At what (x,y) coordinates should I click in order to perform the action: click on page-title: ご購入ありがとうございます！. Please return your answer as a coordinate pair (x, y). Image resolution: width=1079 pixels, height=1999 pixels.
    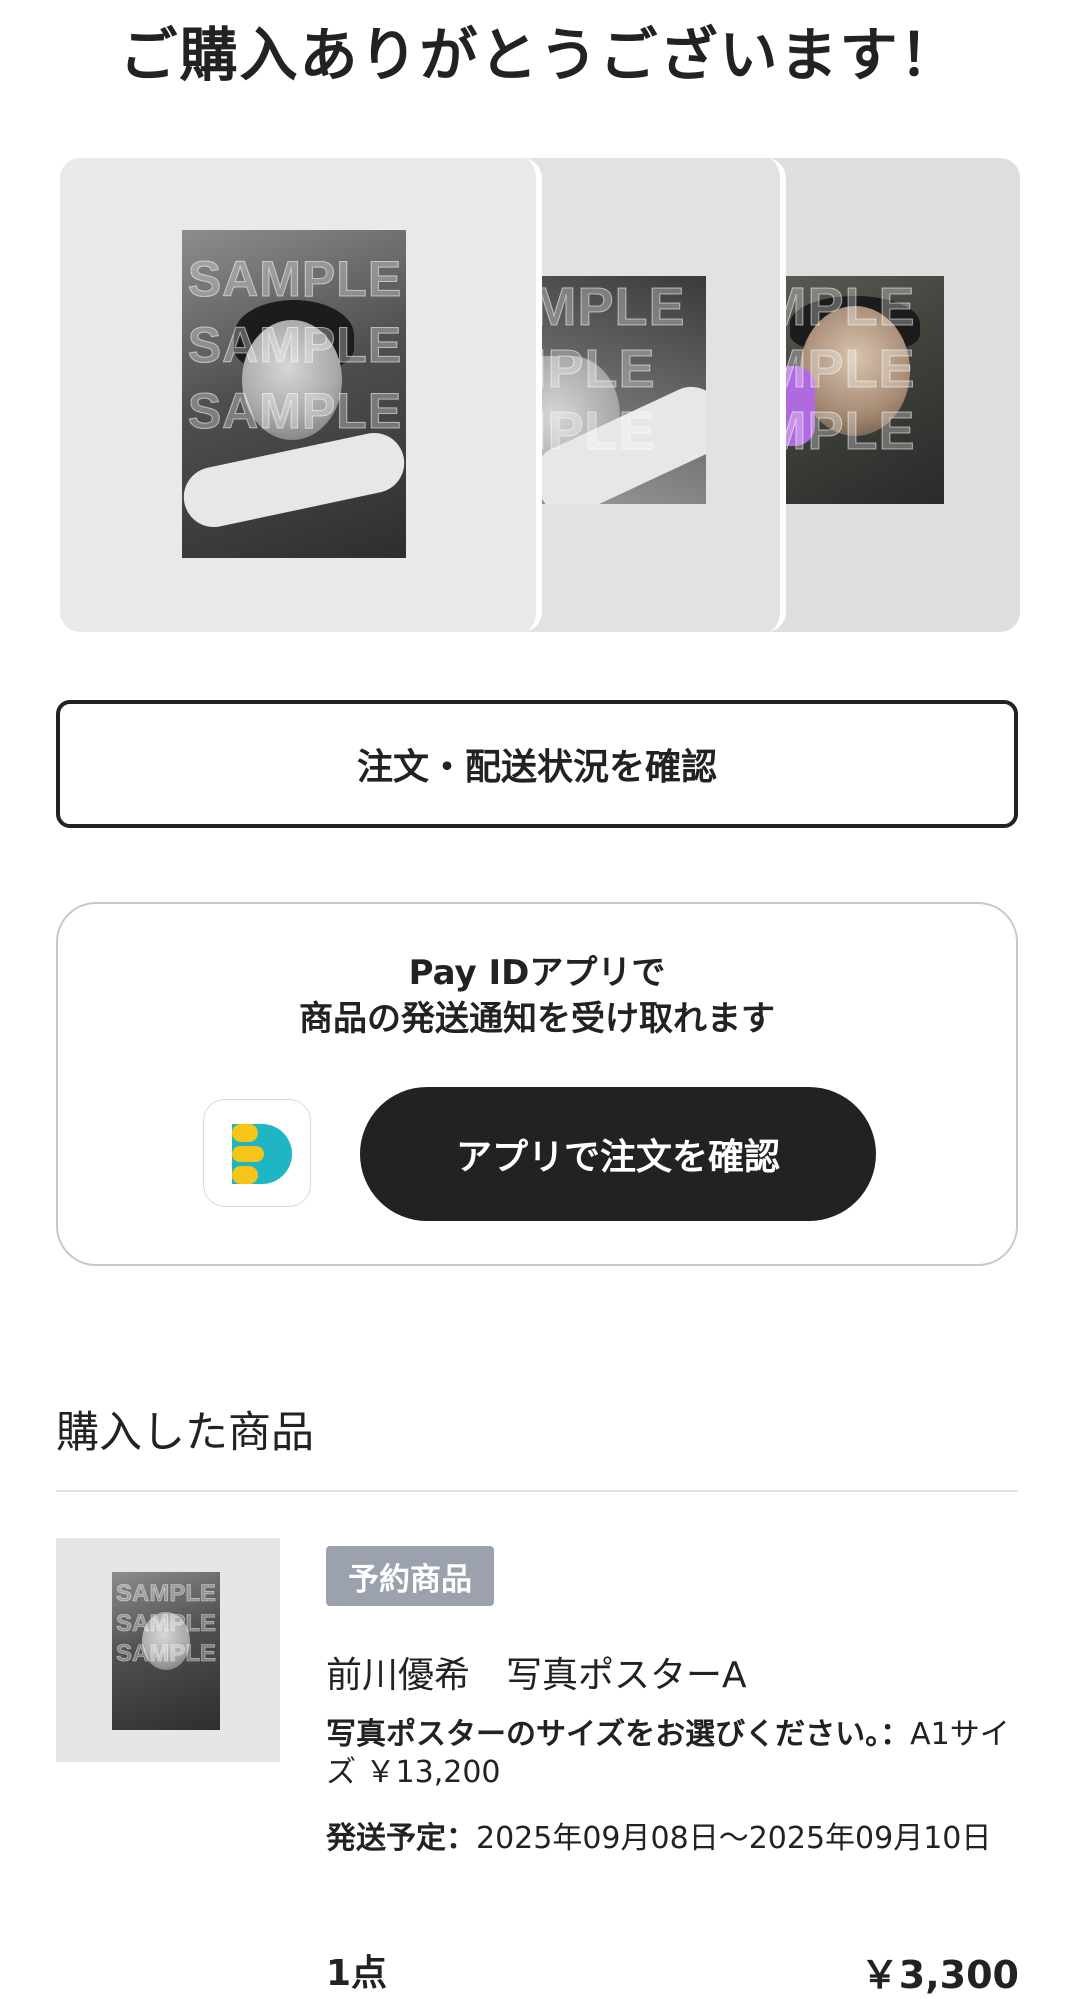
    Looking at the image, I should click on (539, 55).